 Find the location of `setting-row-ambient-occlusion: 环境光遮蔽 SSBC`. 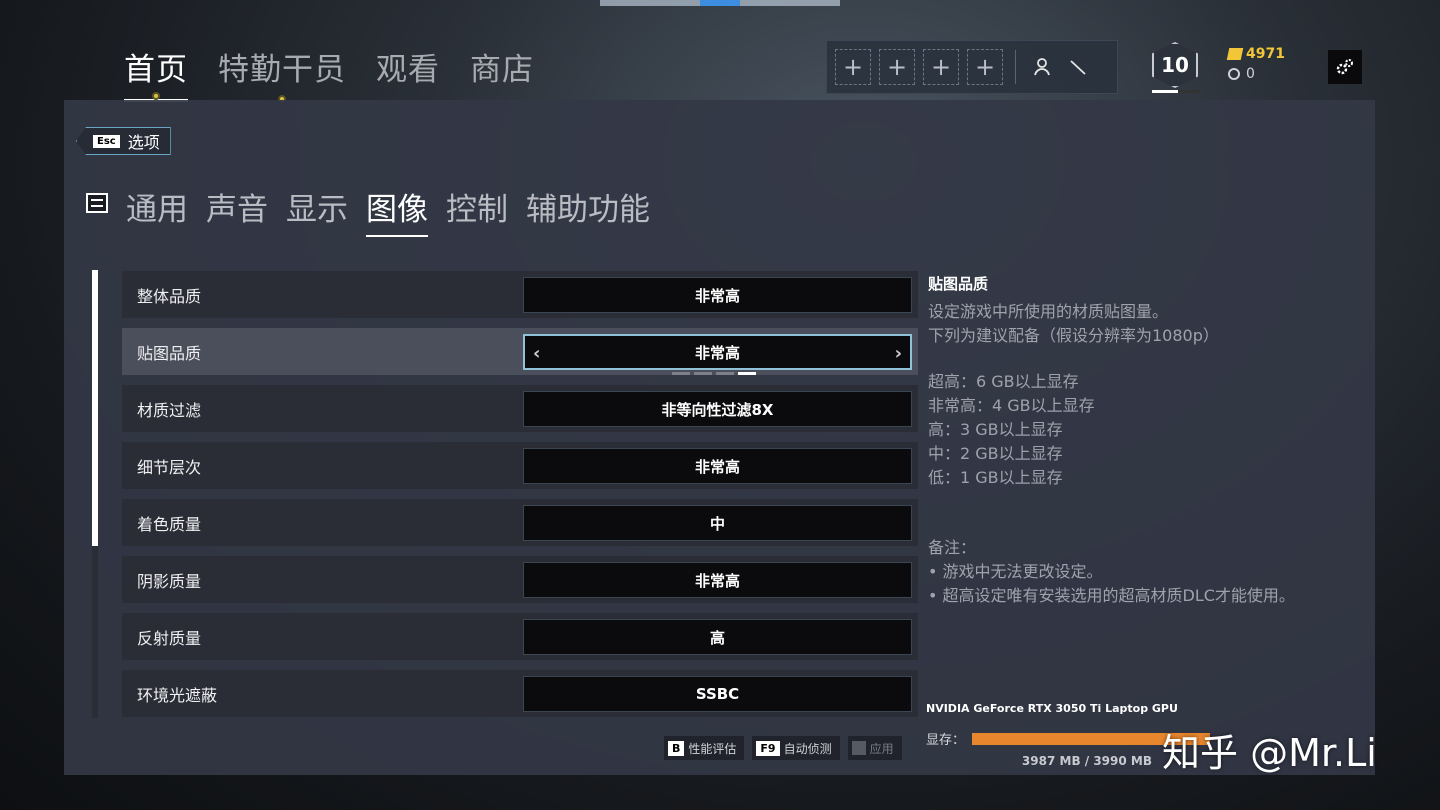

setting-row-ambient-occlusion: 环境光遮蔽 SSBC is located at coordinates (520, 693).